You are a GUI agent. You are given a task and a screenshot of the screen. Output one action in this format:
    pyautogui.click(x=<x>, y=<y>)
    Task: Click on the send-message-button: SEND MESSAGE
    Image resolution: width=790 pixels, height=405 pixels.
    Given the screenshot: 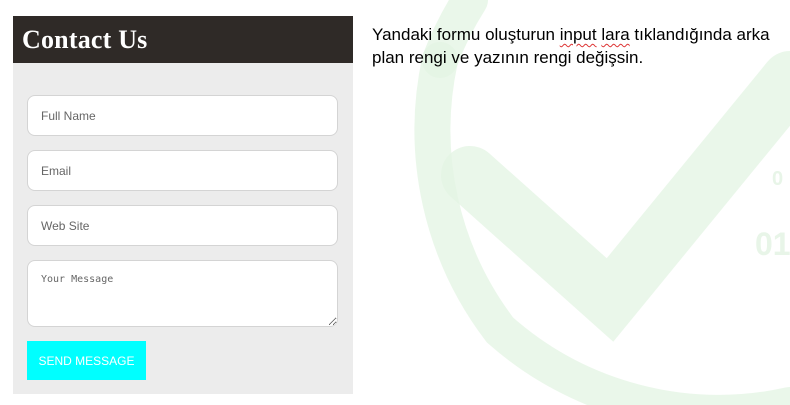 What is the action you would take?
    pyautogui.click(x=86, y=360)
    